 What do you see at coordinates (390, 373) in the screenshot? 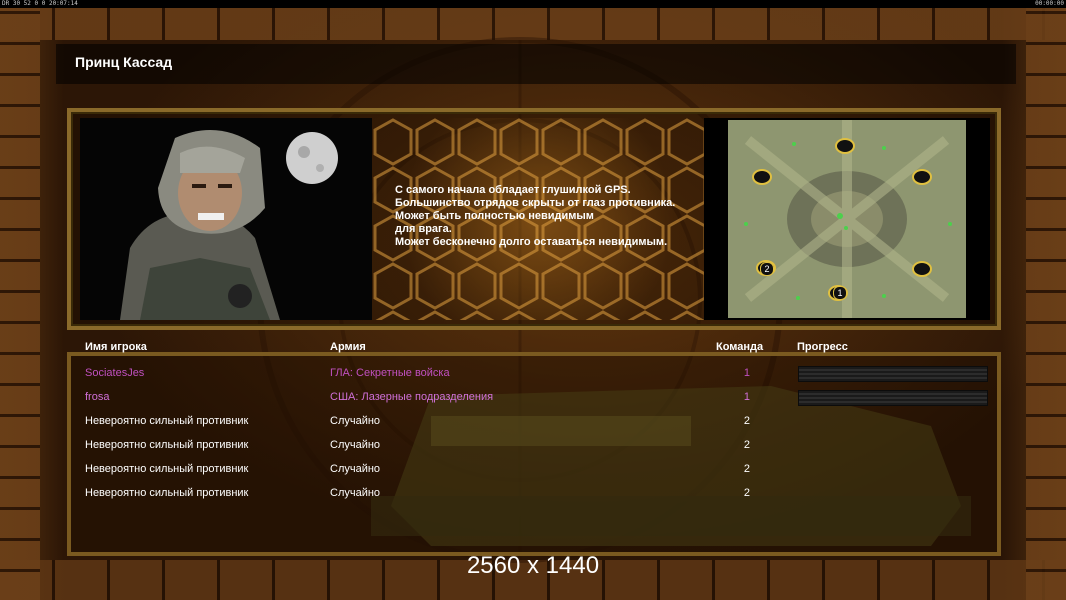
I see `player-army: ГЛА: Секретные войска` at bounding box center [390, 373].